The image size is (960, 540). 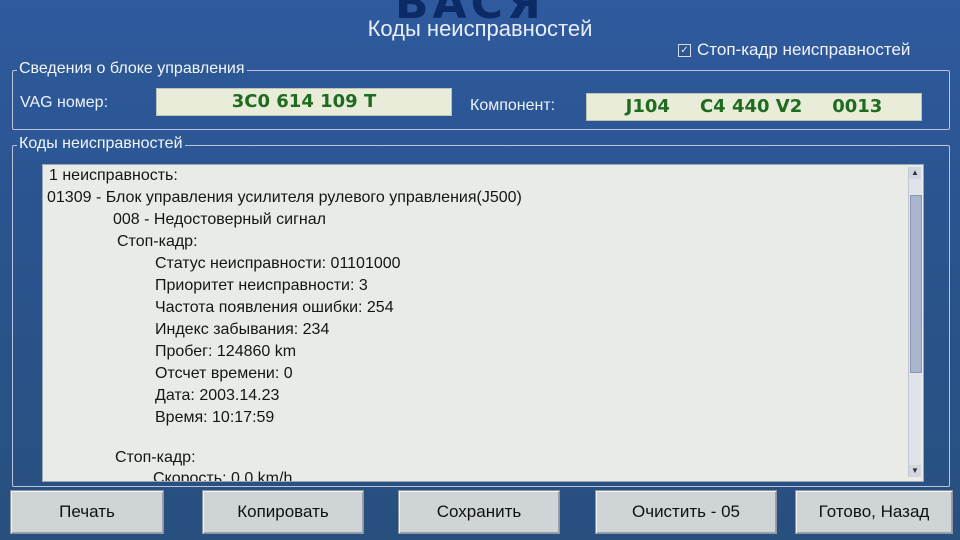 What do you see at coordinates (283, 512) in the screenshot?
I see `copy-button: Копировать` at bounding box center [283, 512].